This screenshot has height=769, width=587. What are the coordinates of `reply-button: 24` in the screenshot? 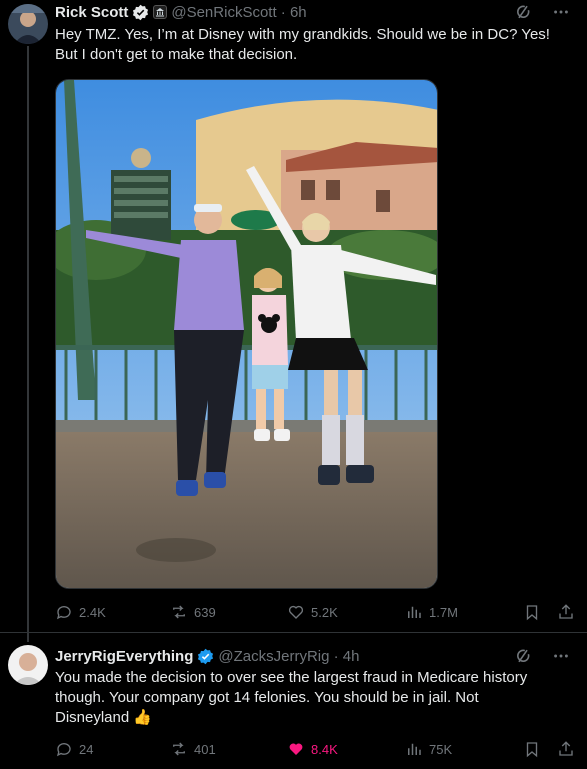 It's located at (112, 749).